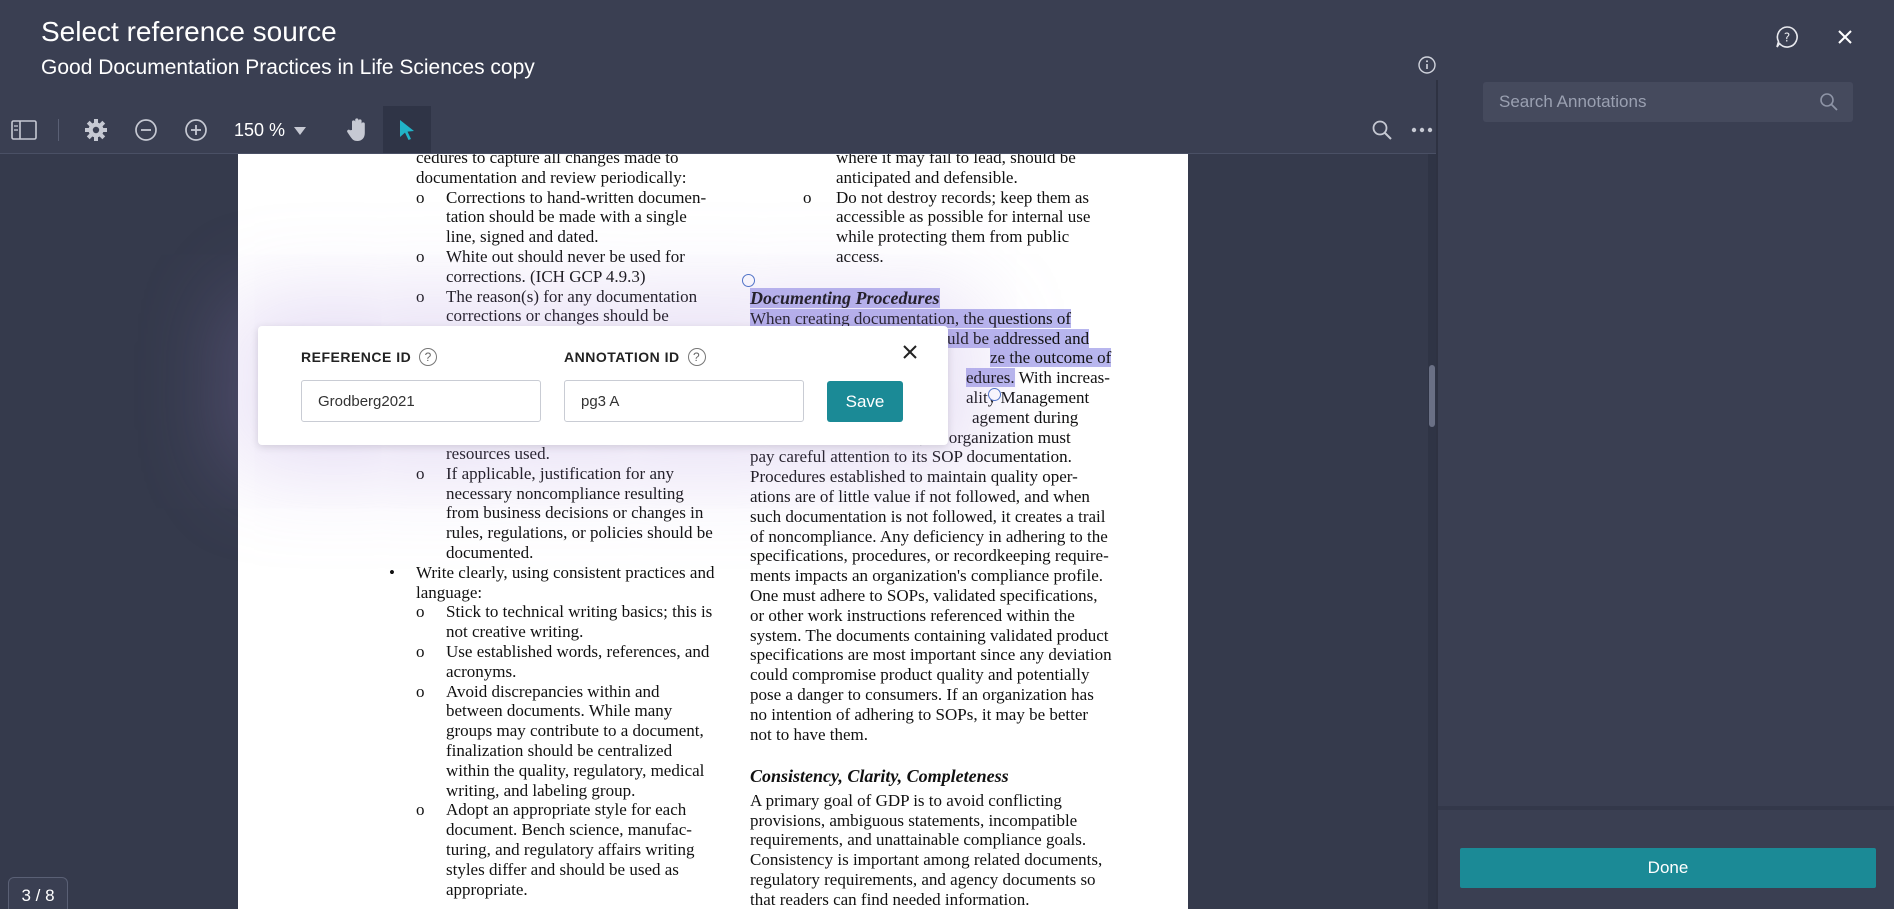 This screenshot has width=1894, height=909. I want to click on text-line: If applicable, justification for any, so click(560, 473).